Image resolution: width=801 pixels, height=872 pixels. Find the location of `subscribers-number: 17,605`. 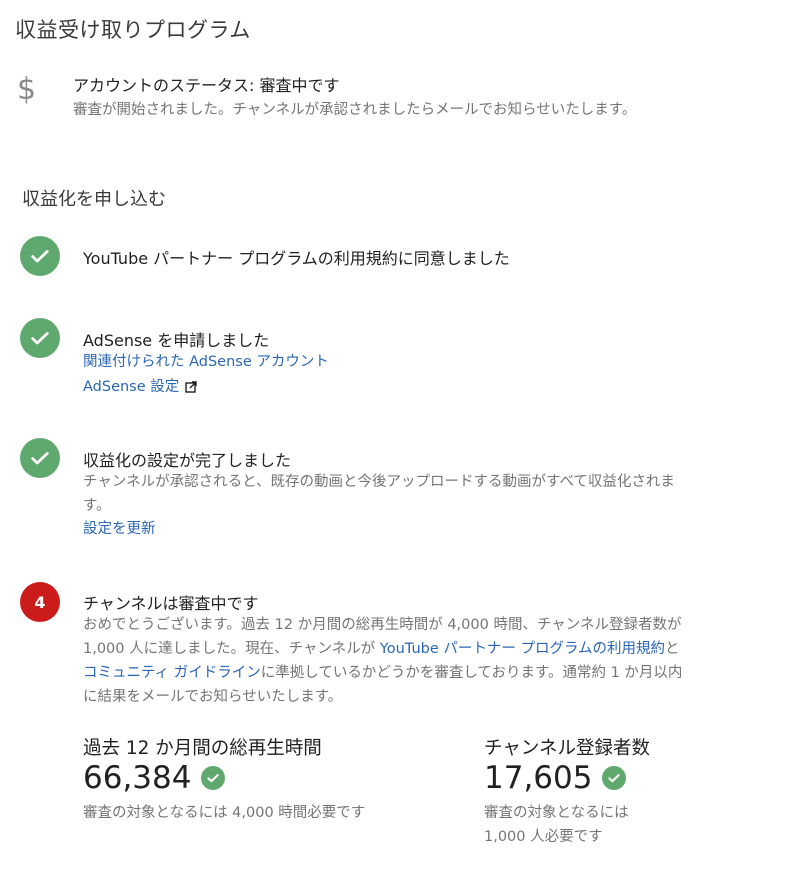

subscribers-number: 17,605 is located at coordinates (538, 778).